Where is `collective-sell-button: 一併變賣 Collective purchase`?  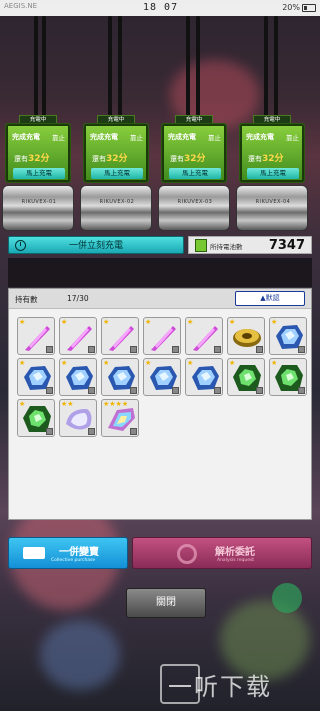
collective-sell-button: 一併變賣 Collective purchase is located at coordinates (68, 553).